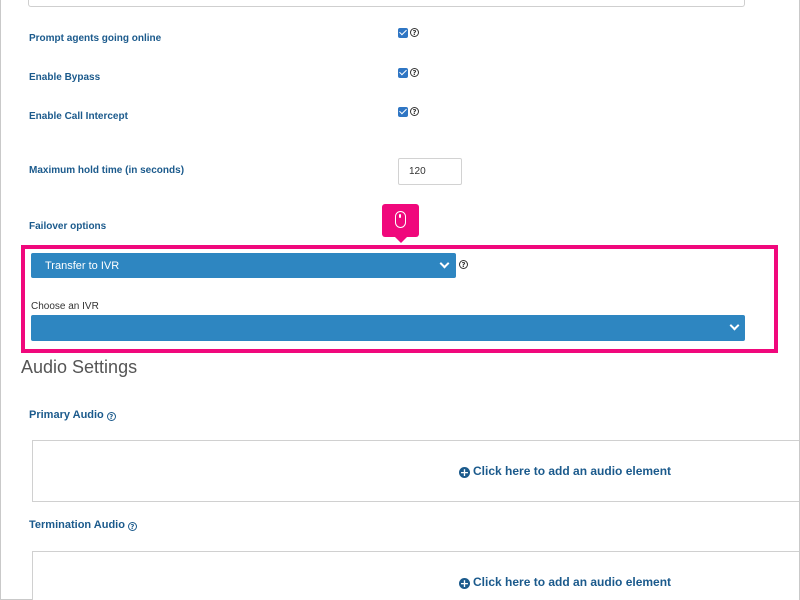  What do you see at coordinates (79, 367) in the screenshot?
I see `audio-settings-title: Audio Settings` at bounding box center [79, 367].